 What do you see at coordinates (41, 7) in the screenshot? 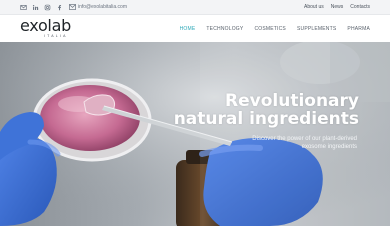
I see `social-links` at bounding box center [41, 7].